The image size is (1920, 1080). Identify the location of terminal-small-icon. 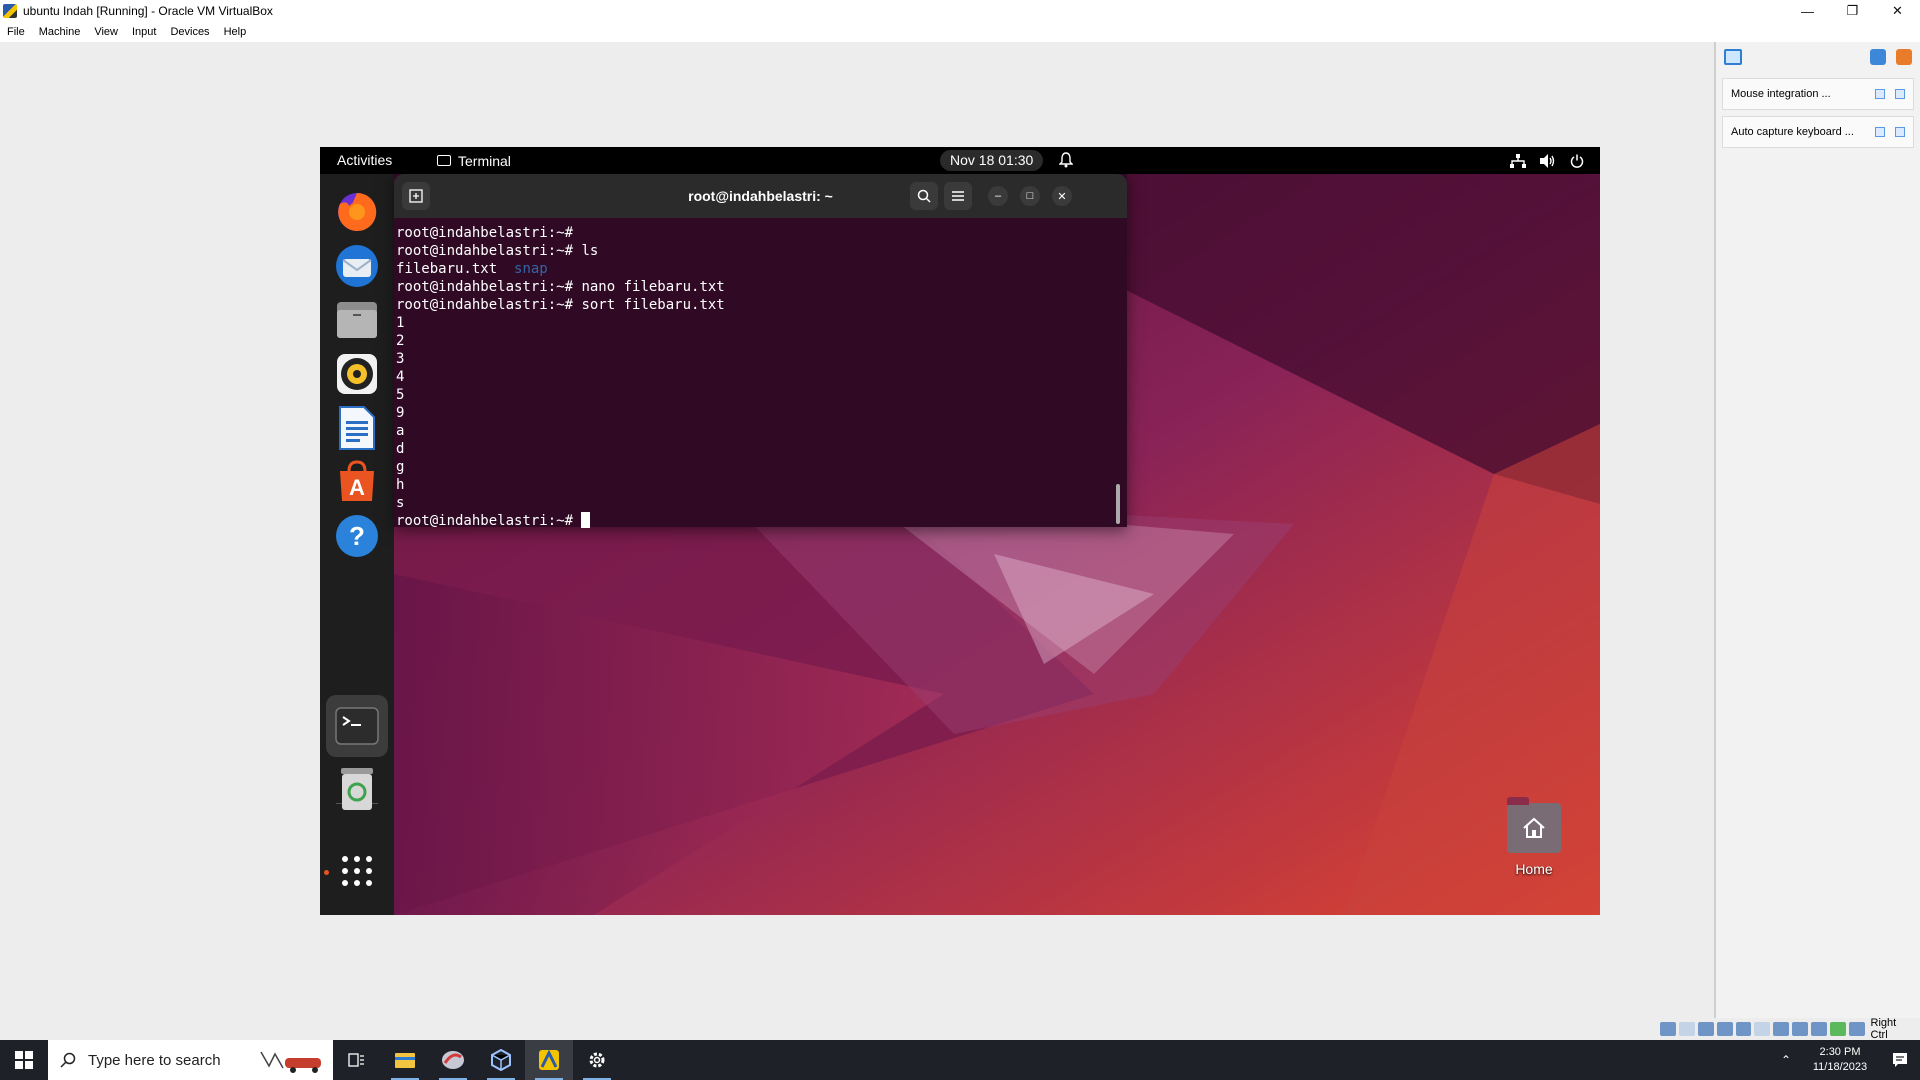
(444, 160).